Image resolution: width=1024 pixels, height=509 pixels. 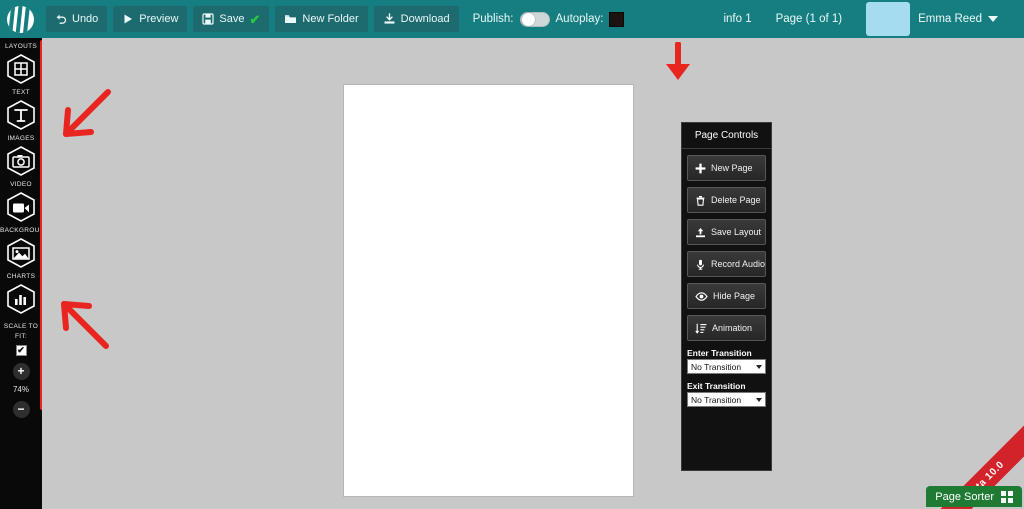 I want to click on user-menu: Emma Reed, so click(x=971, y=19).